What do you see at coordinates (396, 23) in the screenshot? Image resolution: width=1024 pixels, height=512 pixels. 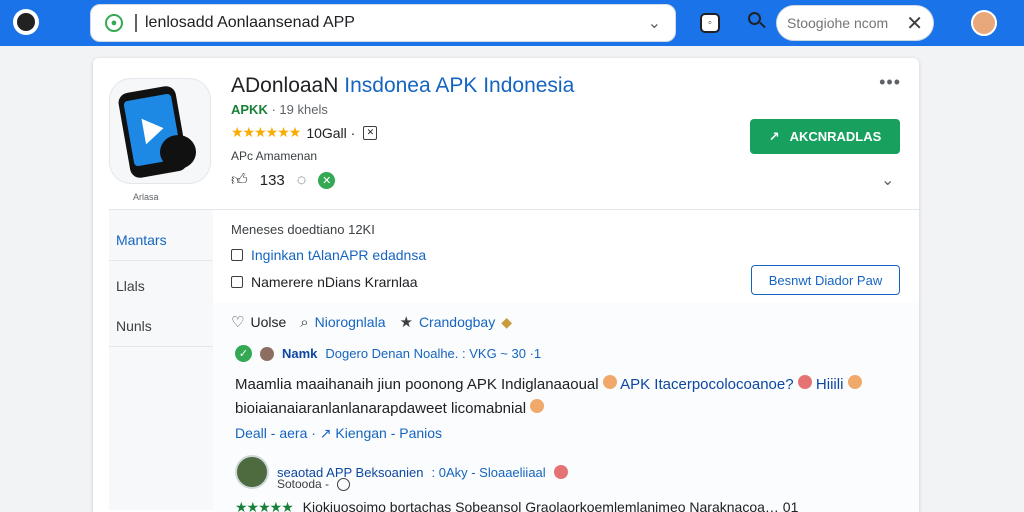 I see `url-text: lenlosadd Aonlaansenad APP` at bounding box center [396, 23].